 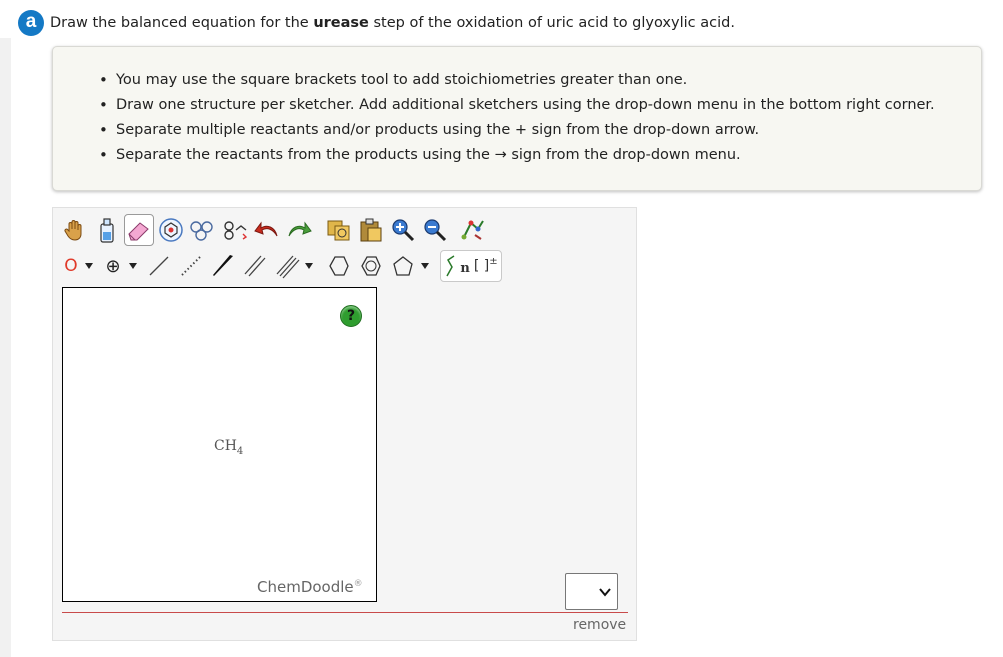 I want to click on divider-line, so click(x=345, y=612).